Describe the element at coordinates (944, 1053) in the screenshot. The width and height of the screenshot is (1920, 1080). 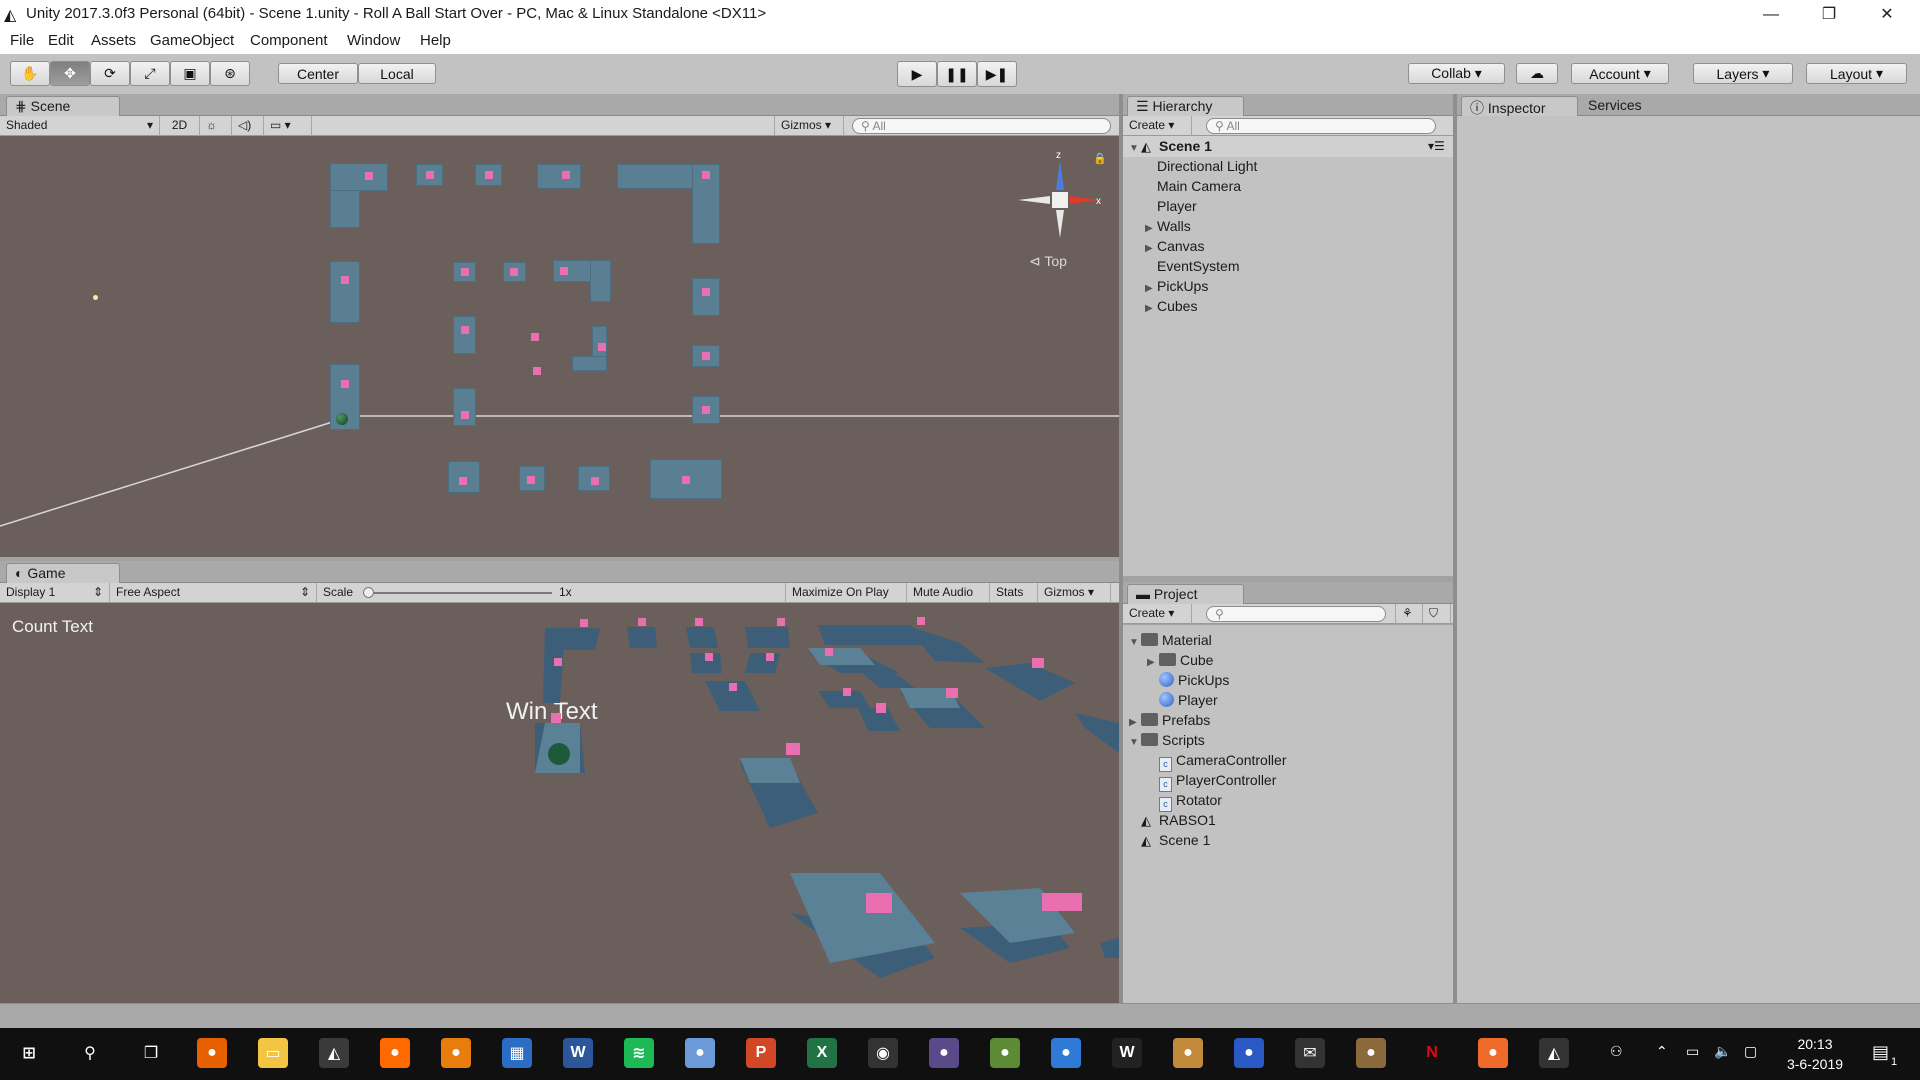
I see `game-icon: ●` at that location.